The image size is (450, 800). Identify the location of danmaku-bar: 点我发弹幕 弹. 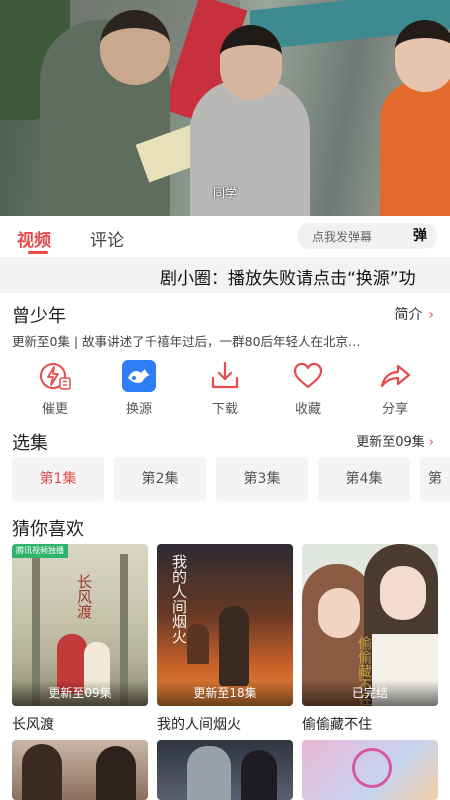
(367, 236).